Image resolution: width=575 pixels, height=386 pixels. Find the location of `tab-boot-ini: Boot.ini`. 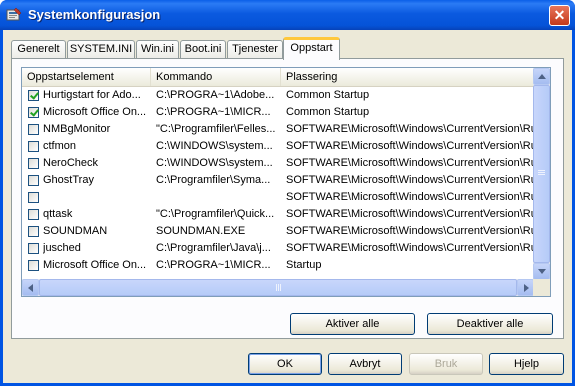

tab-boot-ini: Boot.ini is located at coordinates (203, 49).